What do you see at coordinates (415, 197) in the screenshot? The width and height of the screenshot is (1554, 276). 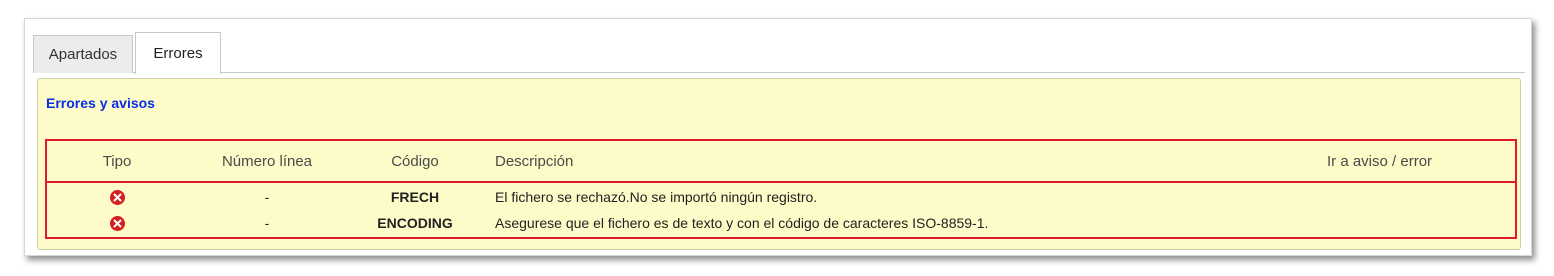 I see `cell-codigo: FRECH` at bounding box center [415, 197].